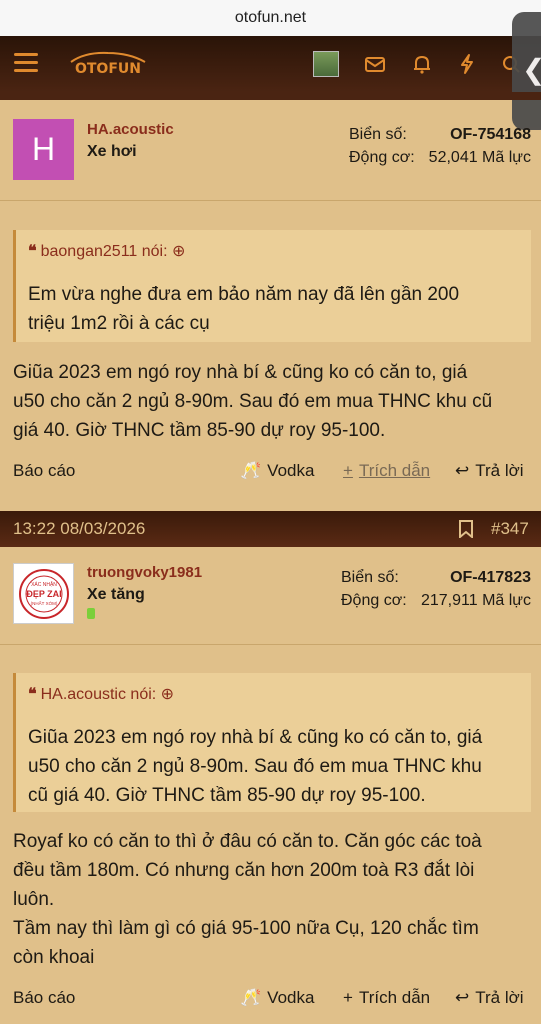  I want to click on menu-icon, so click(26, 63).